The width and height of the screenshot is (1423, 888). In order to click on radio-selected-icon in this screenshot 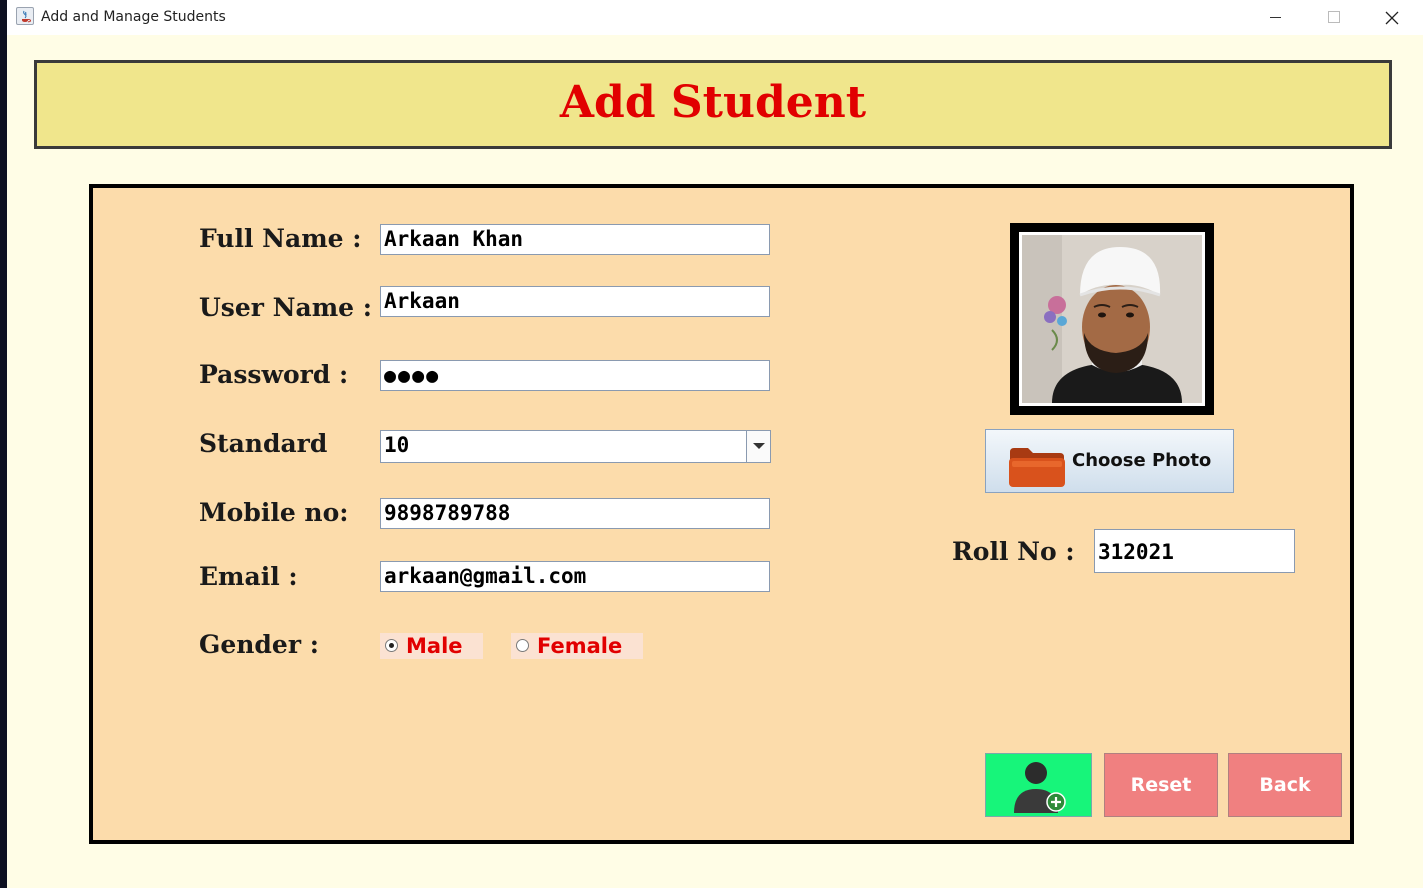, I will do `click(391, 645)`.